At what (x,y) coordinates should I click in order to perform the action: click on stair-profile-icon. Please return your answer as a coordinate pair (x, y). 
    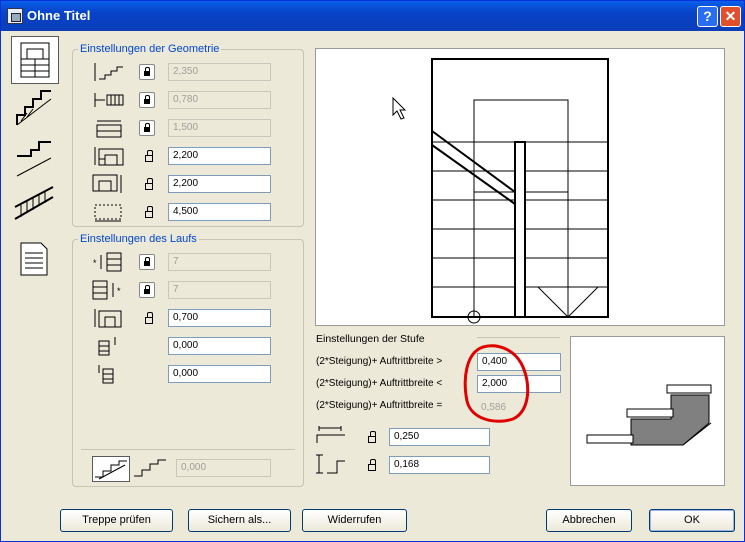
    Looking at the image, I should click on (111, 470).